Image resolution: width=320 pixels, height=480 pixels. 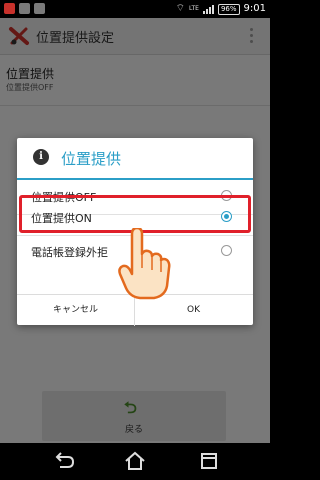 I want to click on option-label: 電話帳登録外拒, so click(x=69, y=252).